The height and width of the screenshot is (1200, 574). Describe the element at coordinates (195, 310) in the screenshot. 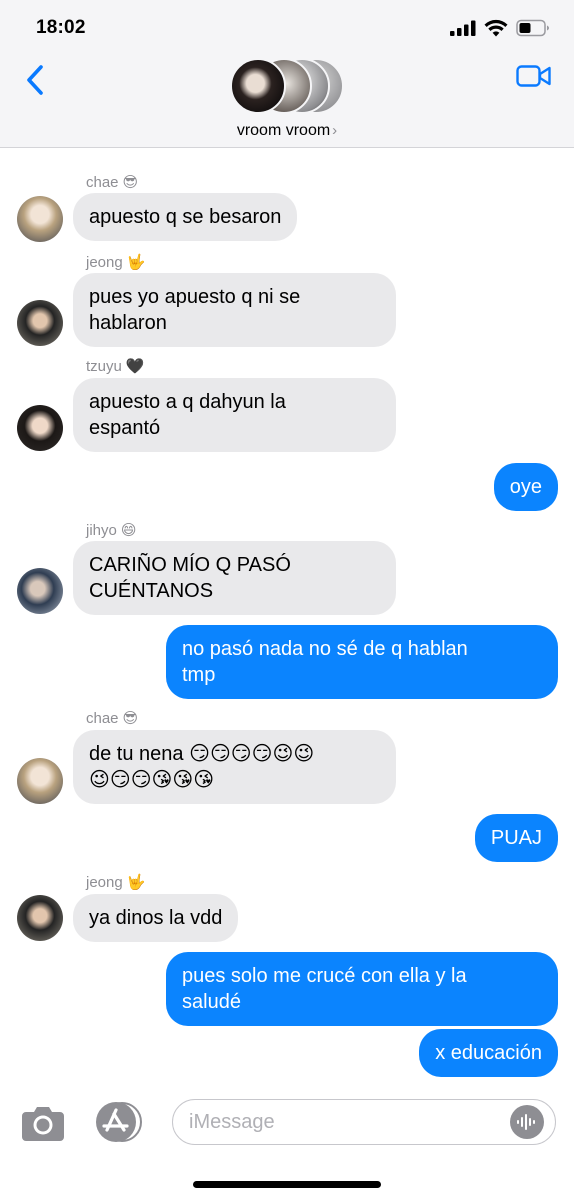

I see `message-text: pues yo apuesto q ni se hablaron` at that location.